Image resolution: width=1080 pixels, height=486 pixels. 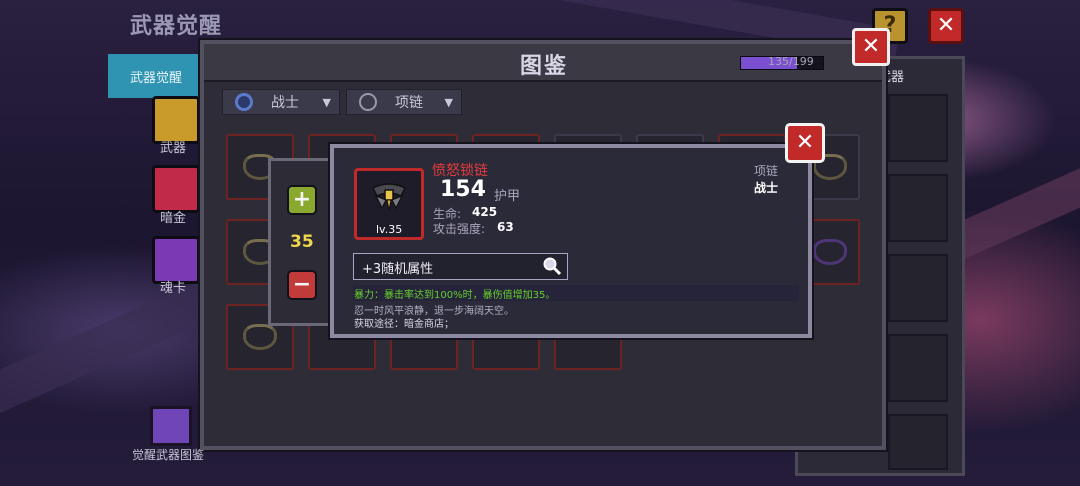 I want to click on close-page-button: ✕, so click(x=946, y=26).